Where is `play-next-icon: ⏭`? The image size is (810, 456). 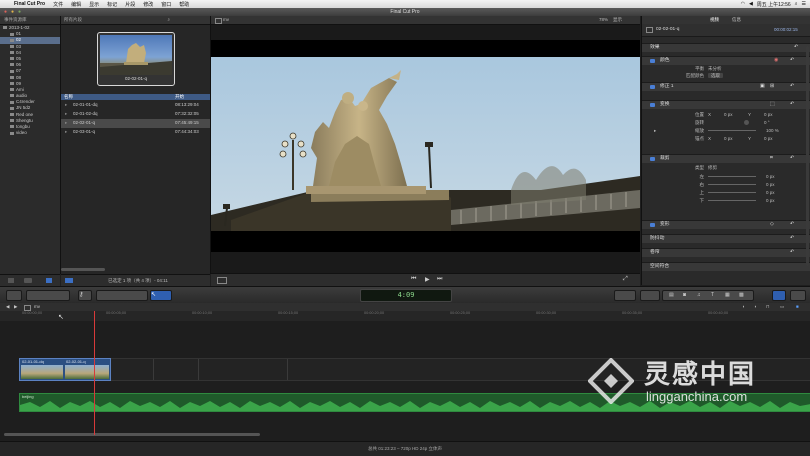
play-next-icon: ⏭ is located at coordinates (439, 279).